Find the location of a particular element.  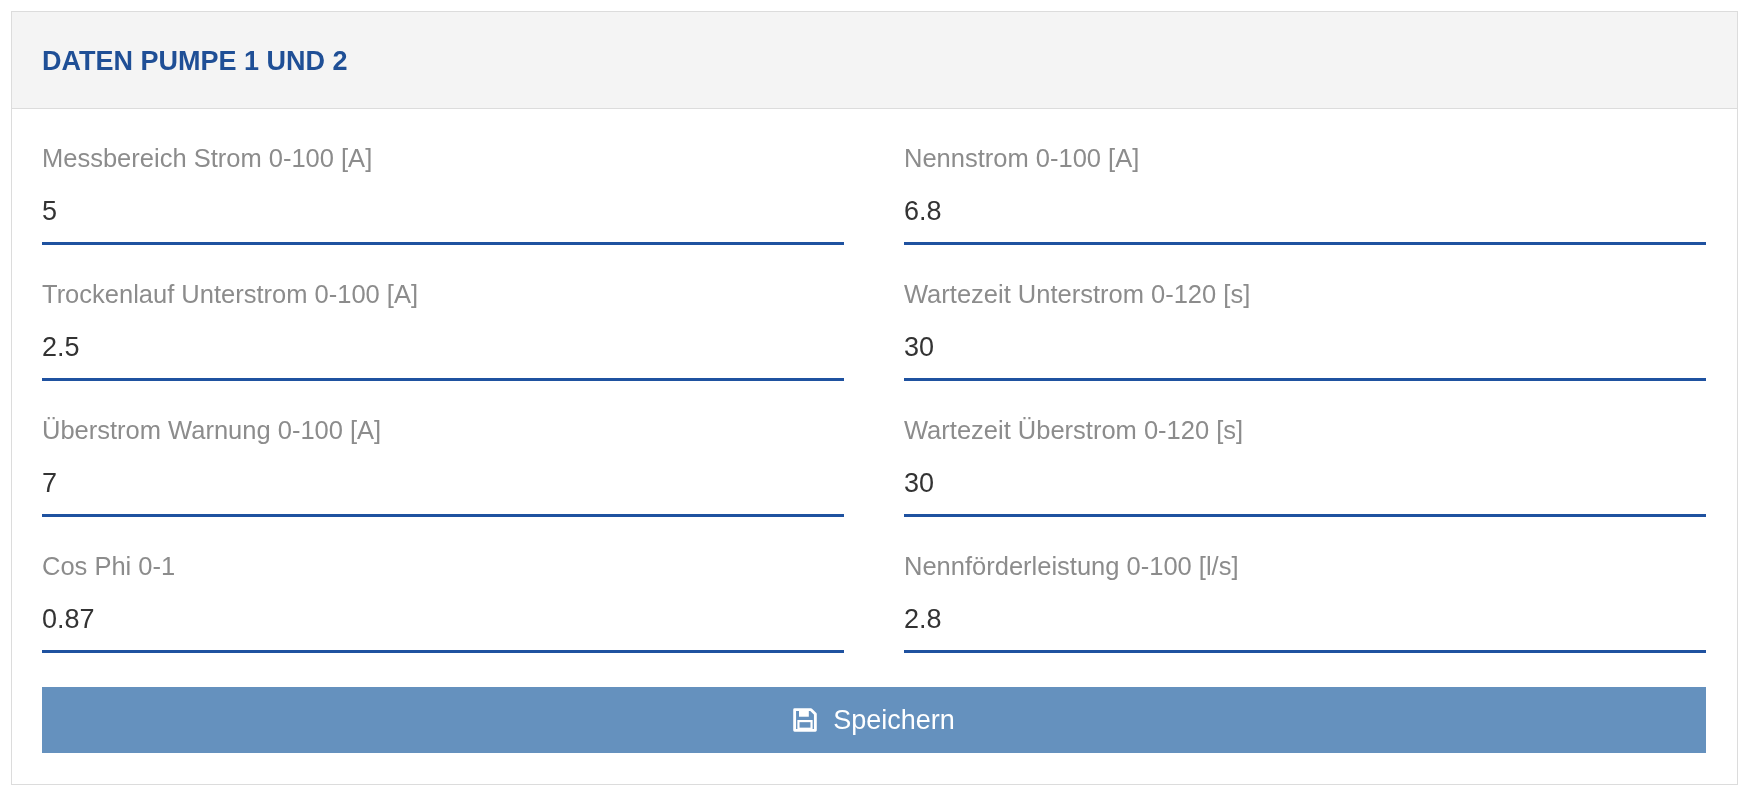

save-icon is located at coordinates (805, 720).